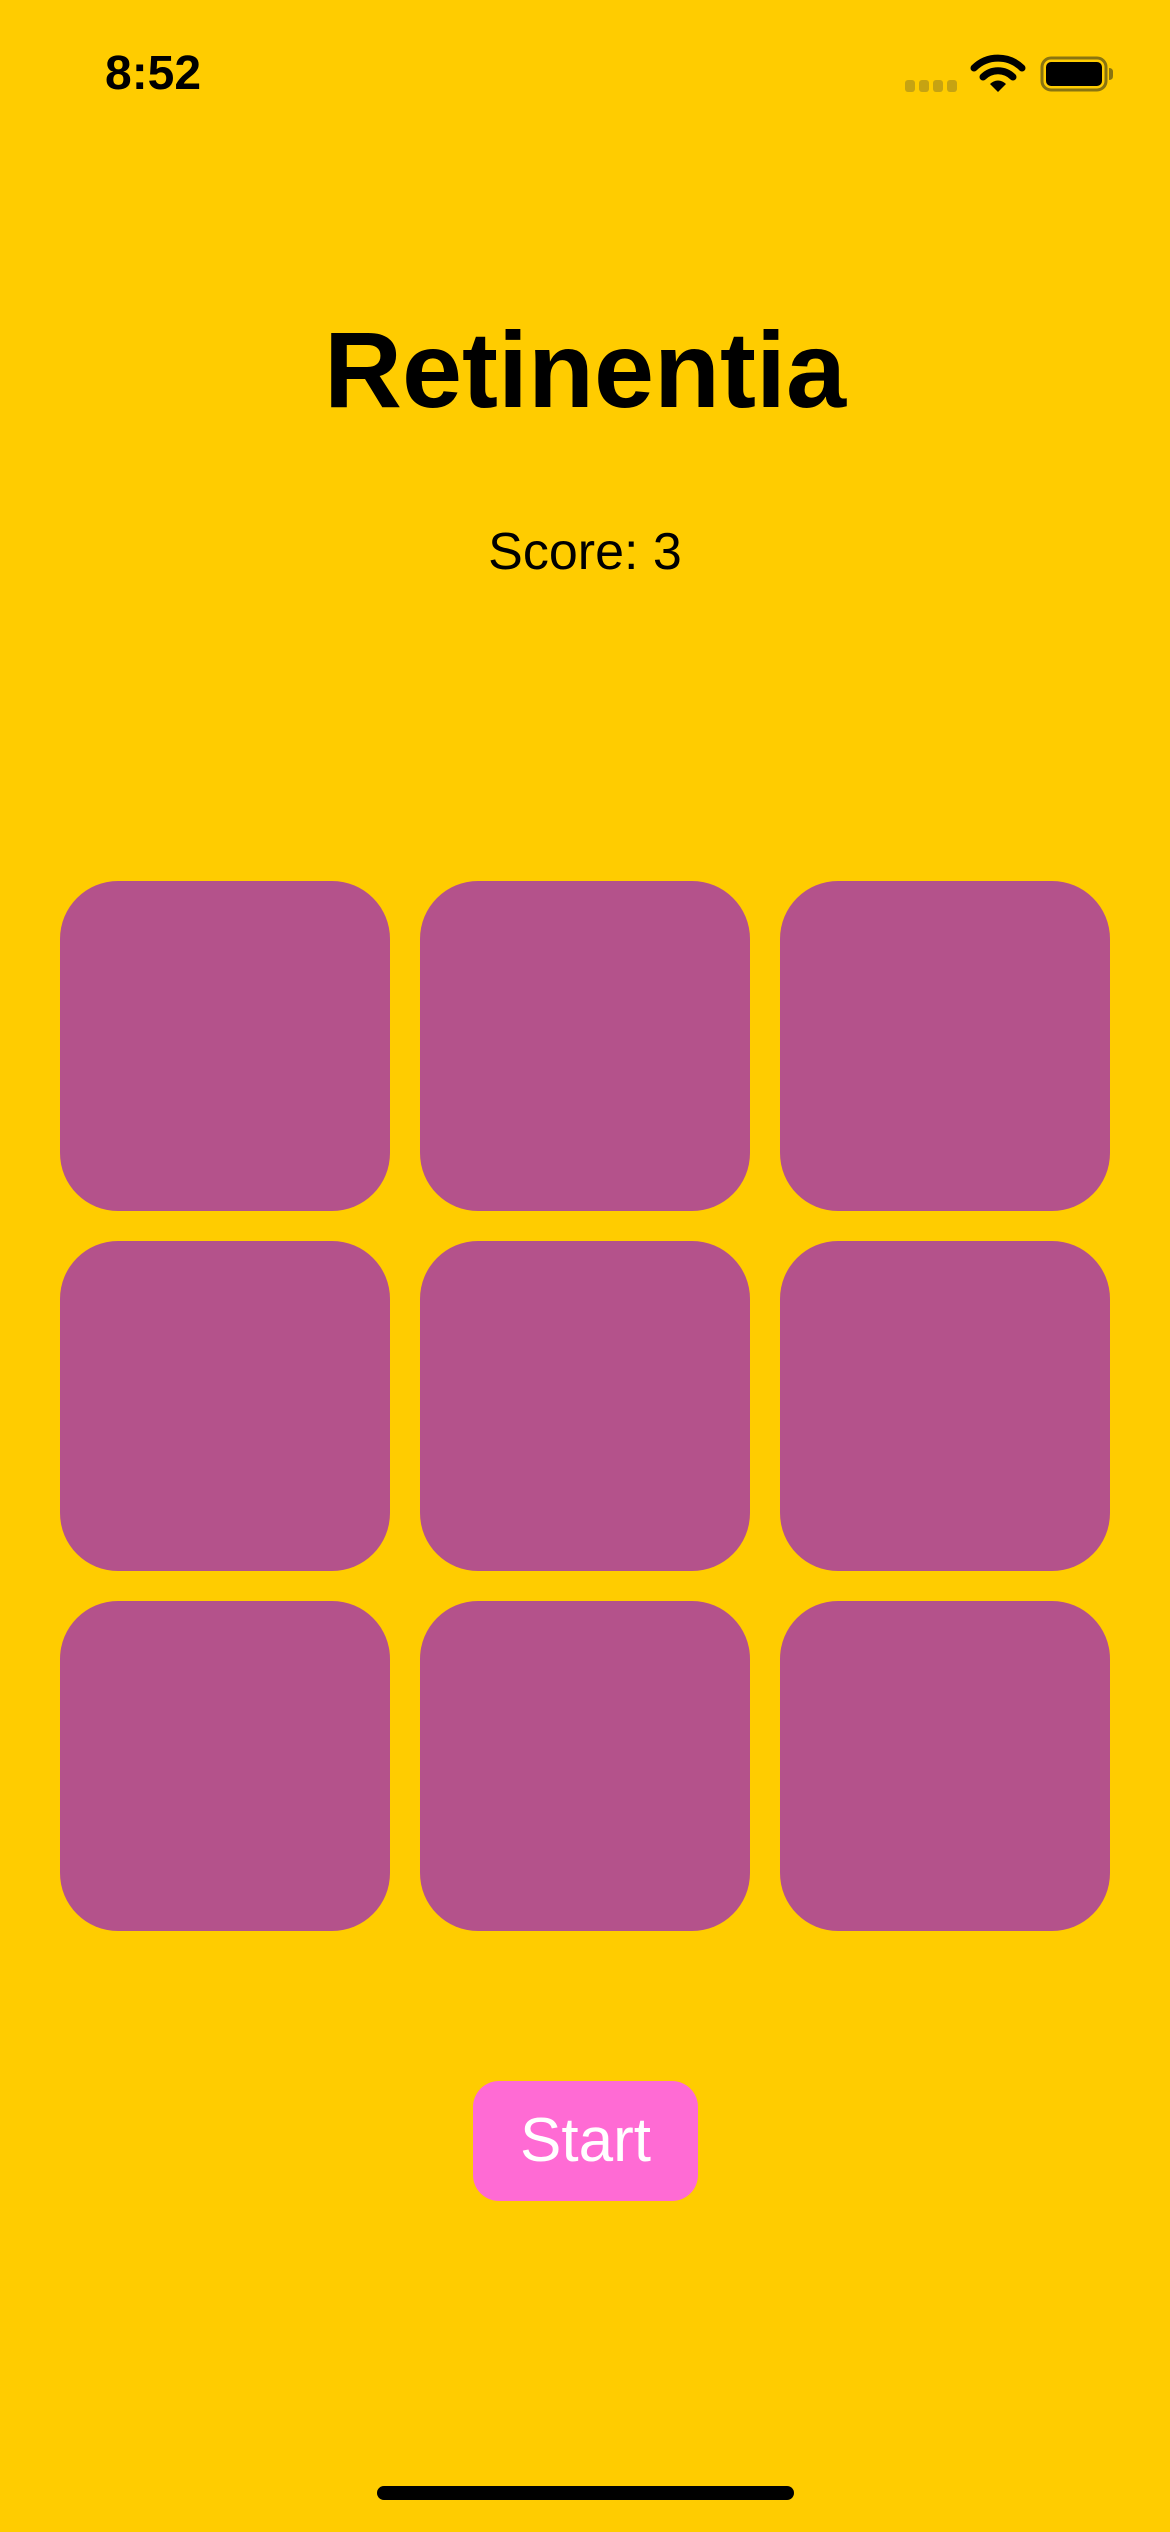 This screenshot has height=2532, width=1170. Describe the element at coordinates (1076, 74) in the screenshot. I see `battery-icon` at that location.